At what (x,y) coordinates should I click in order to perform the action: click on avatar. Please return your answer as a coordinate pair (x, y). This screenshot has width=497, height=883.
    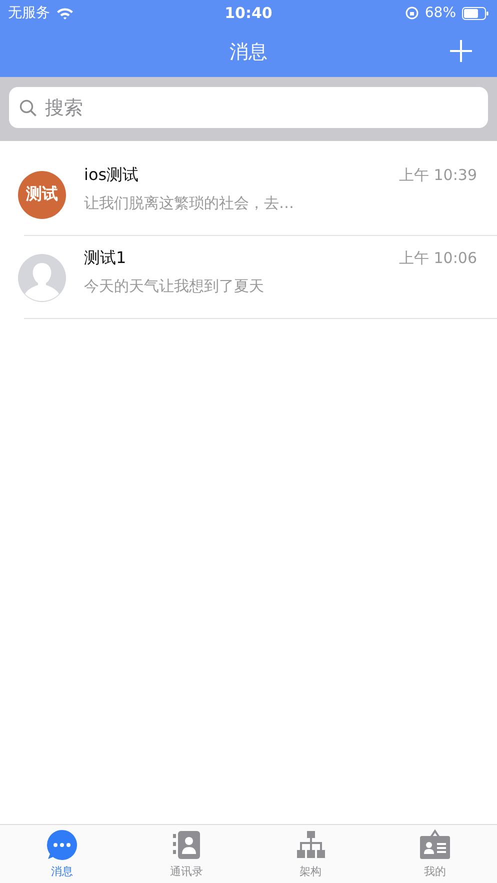
    Looking at the image, I should click on (42, 278).